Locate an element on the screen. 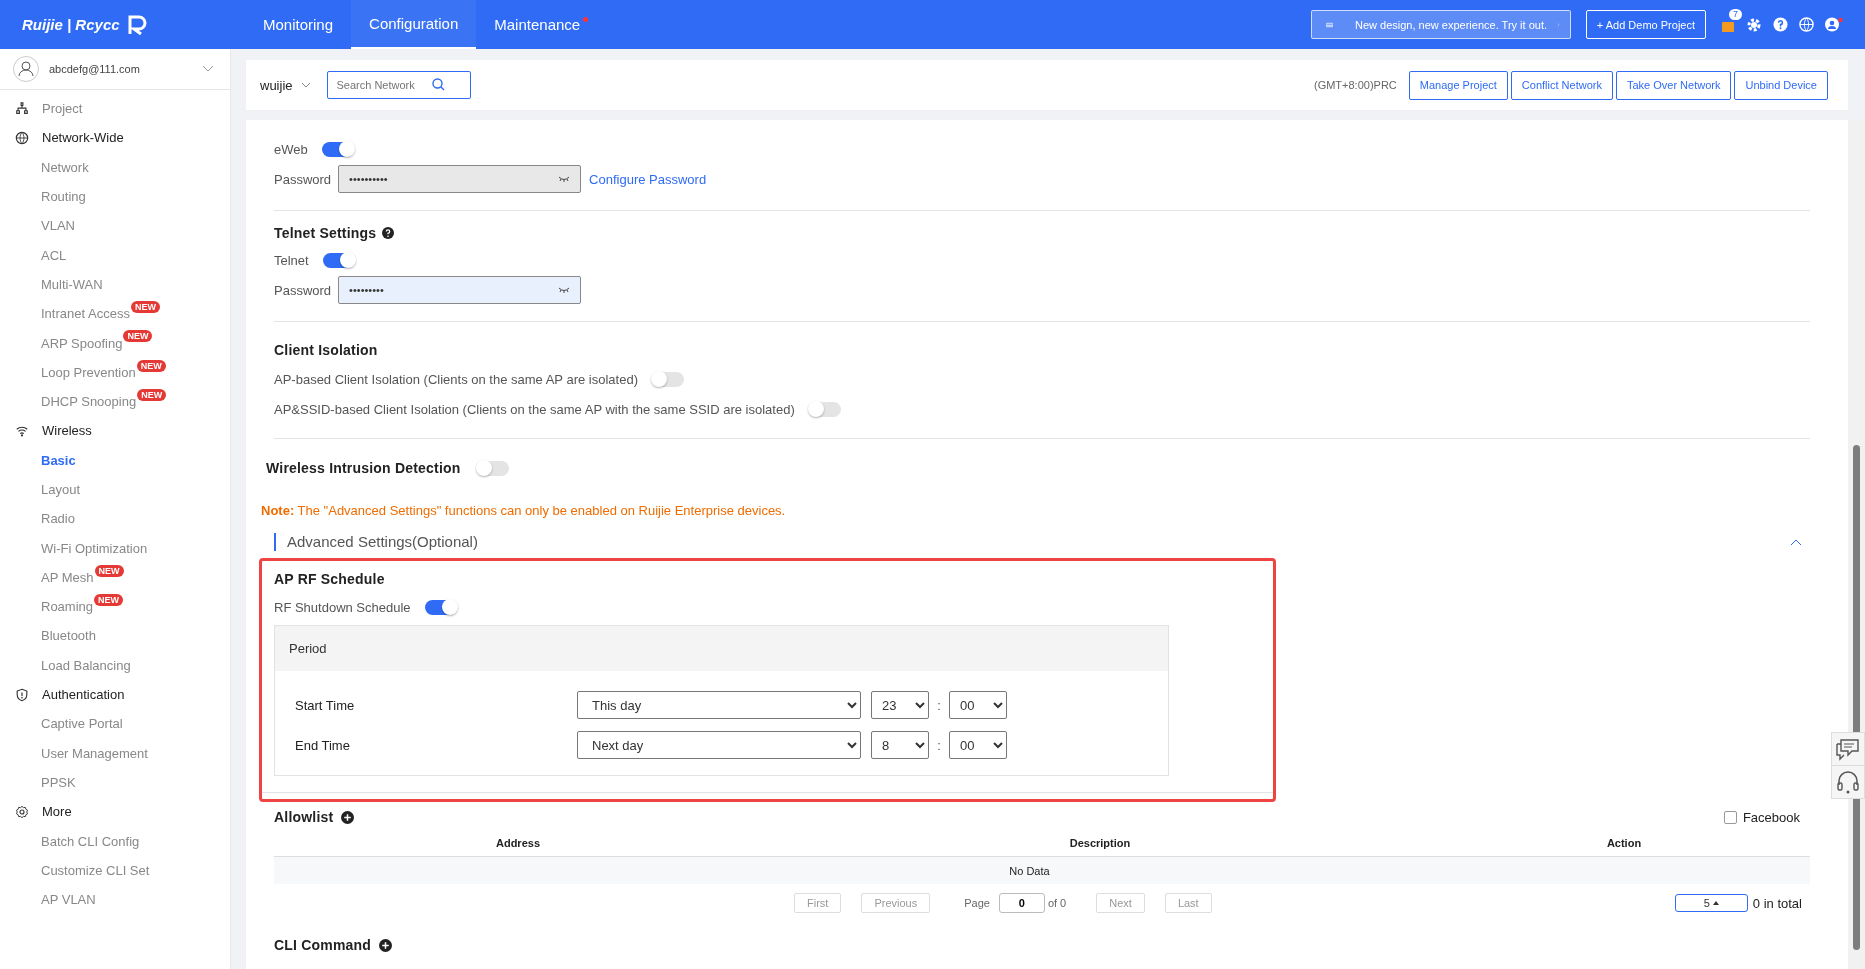 This screenshot has height=969, width=1865. nav-tab: Configuration is located at coordinates (414, 24).